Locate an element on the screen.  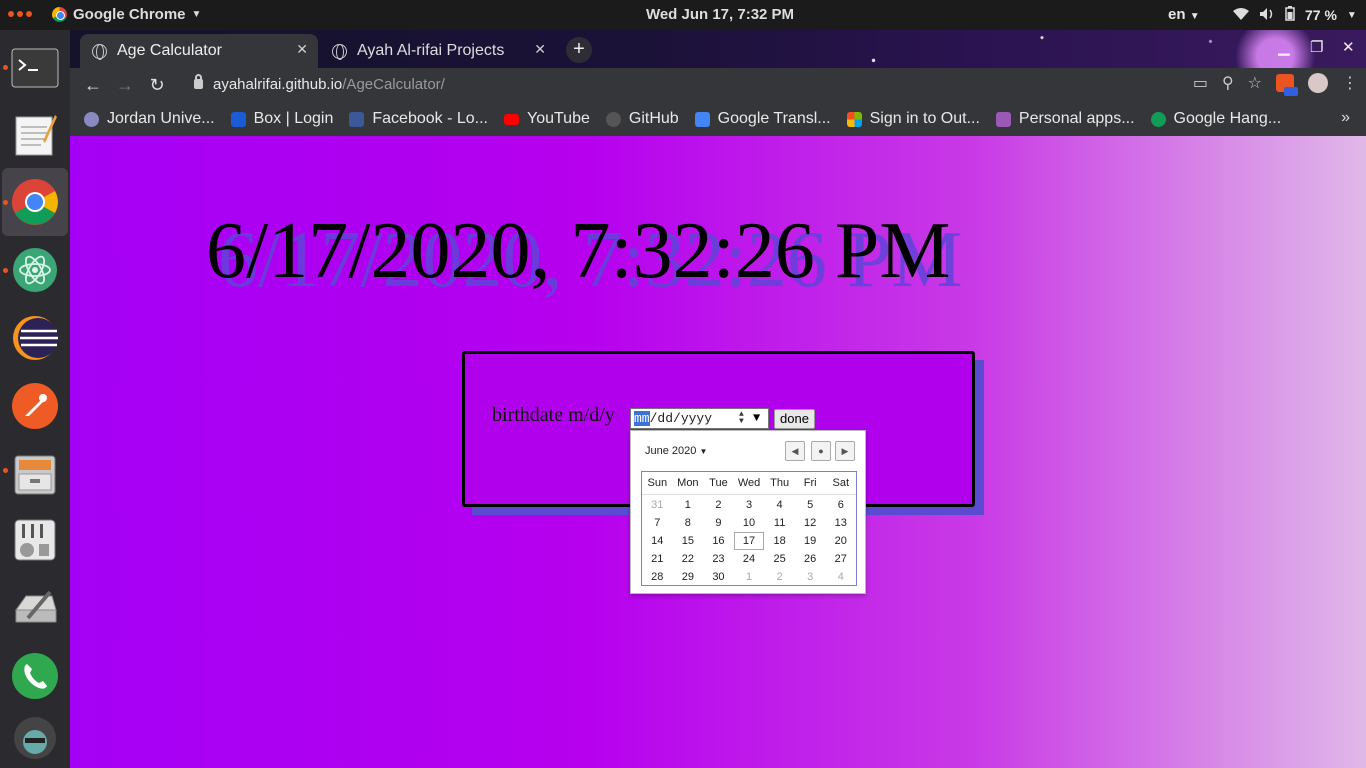
toolbar-actions: ▭ ⚲ ☆ ⋮ is located at coordinates (1275, 84).